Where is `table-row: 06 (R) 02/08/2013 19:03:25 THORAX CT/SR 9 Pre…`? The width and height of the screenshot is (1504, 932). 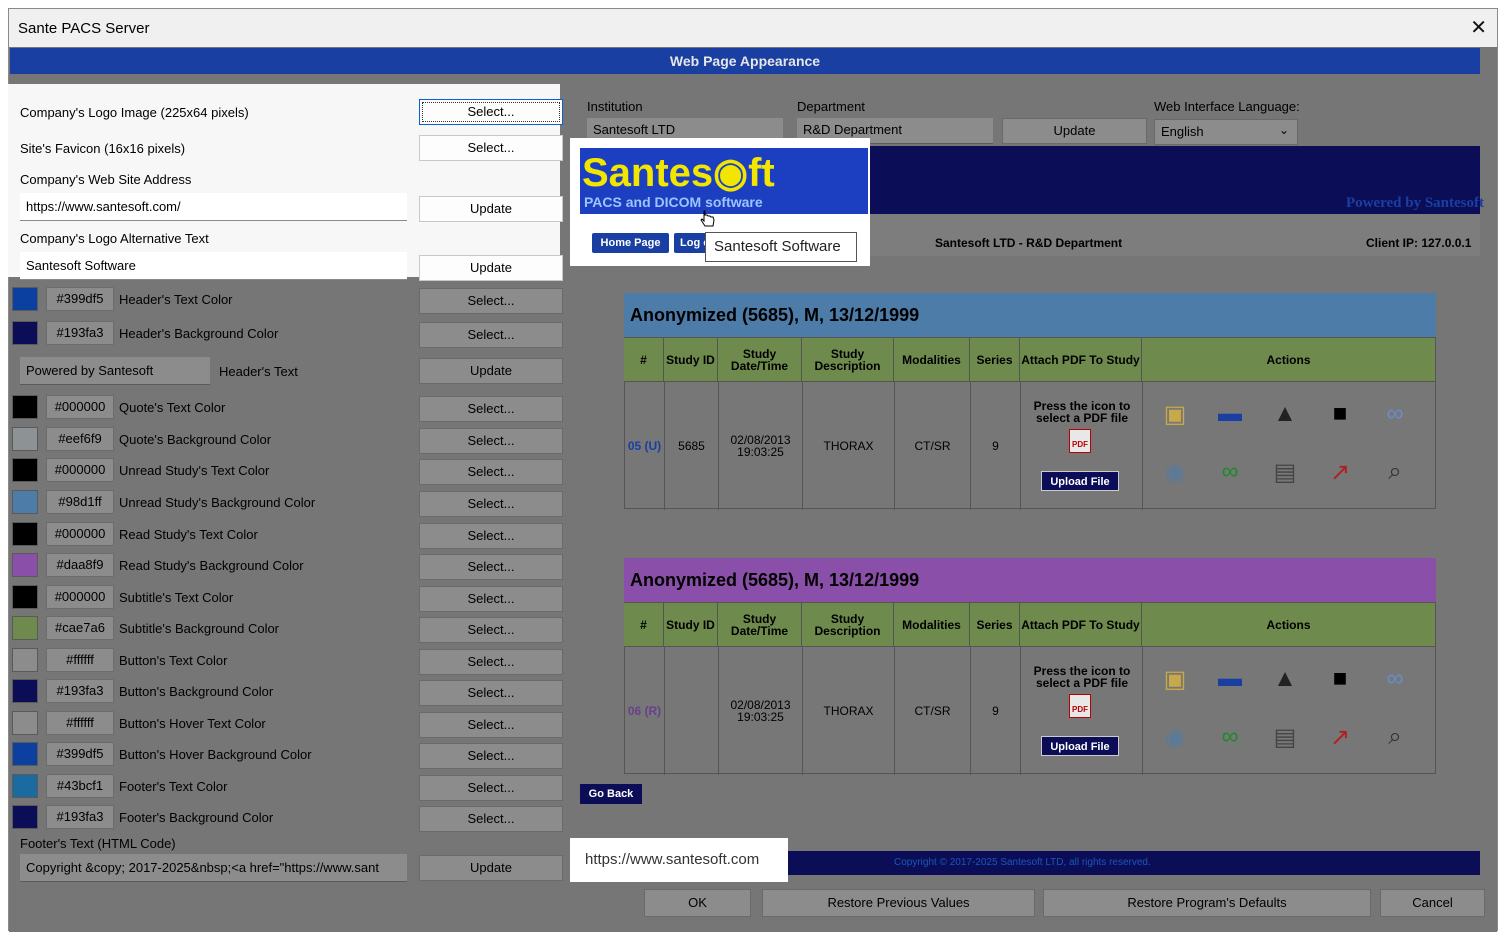 table-row: 06 (R) 02/08/2013 19:03:25 THORAX CT/SR 9 Pre… is located at coordinates (1030, 710).